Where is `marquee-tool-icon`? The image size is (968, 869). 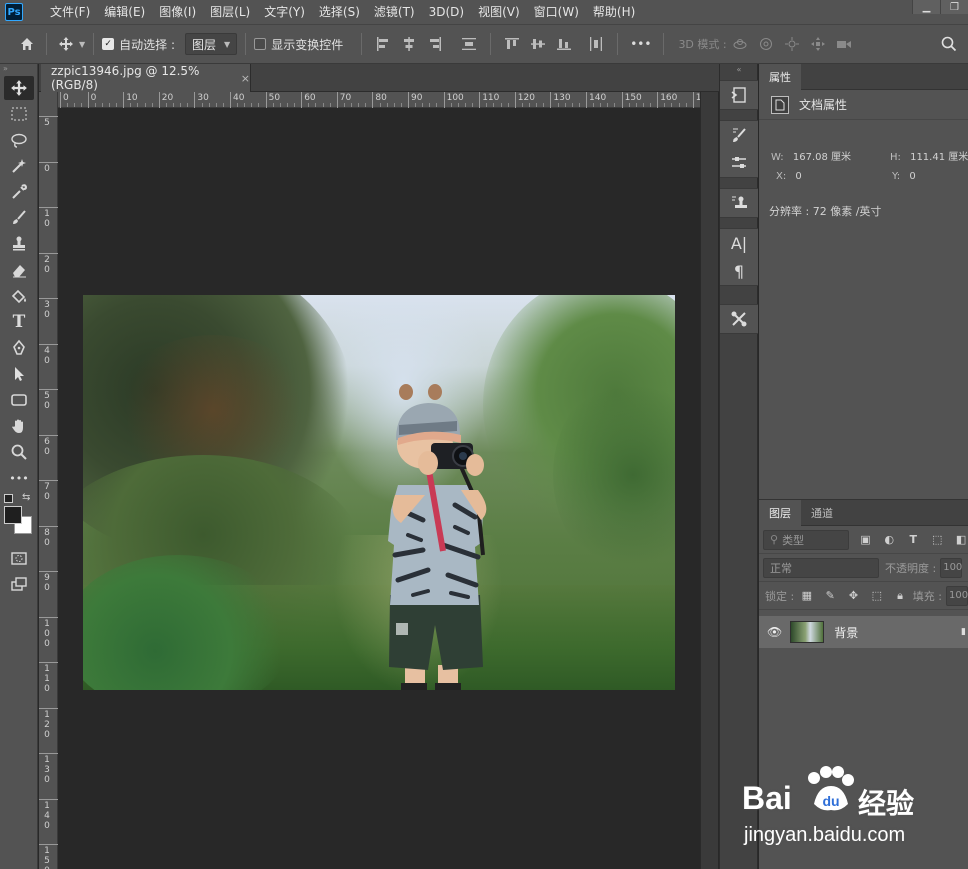
marquee-tool-icon is located at coordinates (19, 114).